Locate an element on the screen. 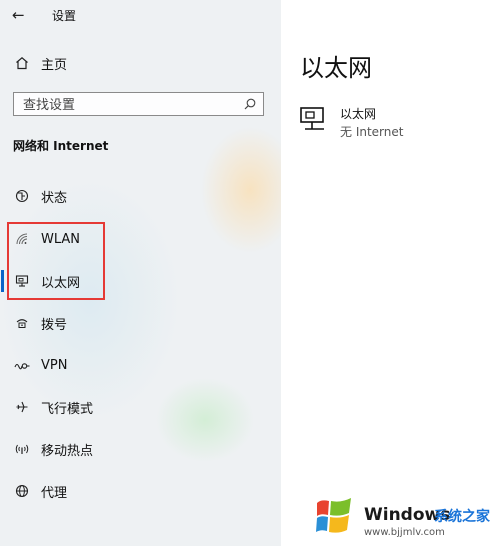  connection-name: 以太网 is located at coordinates (358, 114).